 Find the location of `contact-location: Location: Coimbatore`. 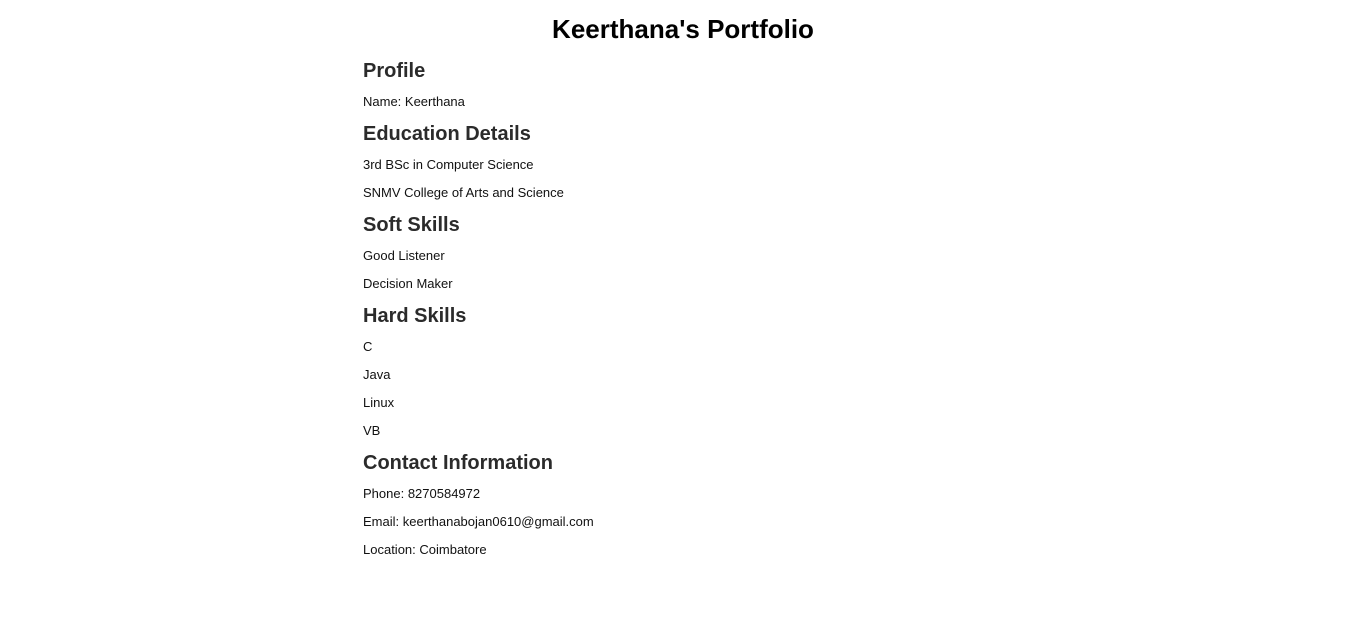

contact-location: Location: Coimbatore is located at coordinates (425, 549).